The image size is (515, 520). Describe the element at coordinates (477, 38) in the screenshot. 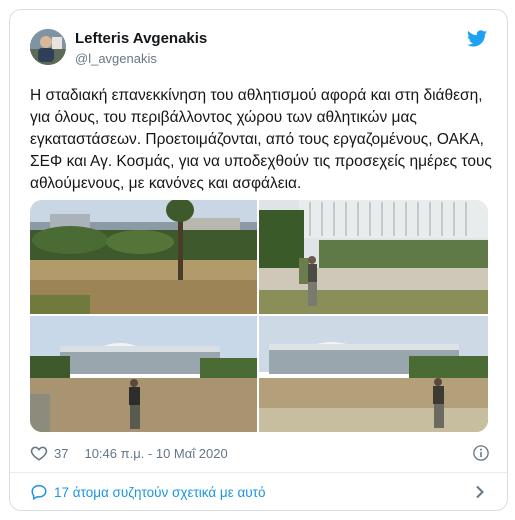

I see `twitter-bird-icon` at that location.